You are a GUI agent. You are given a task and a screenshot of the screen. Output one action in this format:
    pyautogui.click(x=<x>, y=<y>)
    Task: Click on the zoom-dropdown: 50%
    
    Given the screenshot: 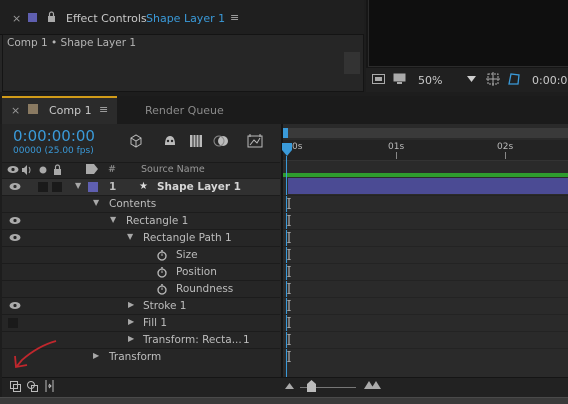 What is the action you would take?
    pyautogui.click(x=430, y=80)
    